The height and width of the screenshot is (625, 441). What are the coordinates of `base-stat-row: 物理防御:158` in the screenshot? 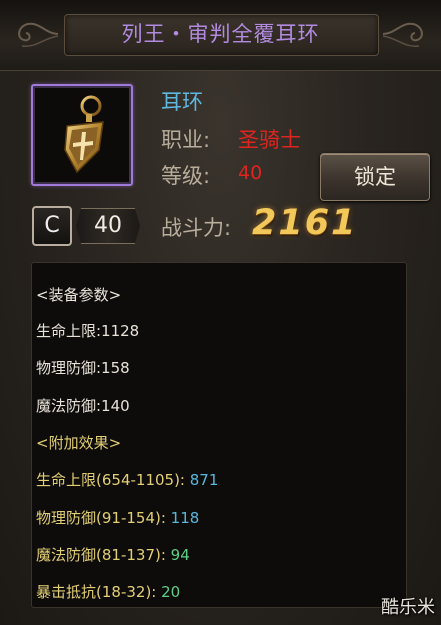 It's located at (83, 368).